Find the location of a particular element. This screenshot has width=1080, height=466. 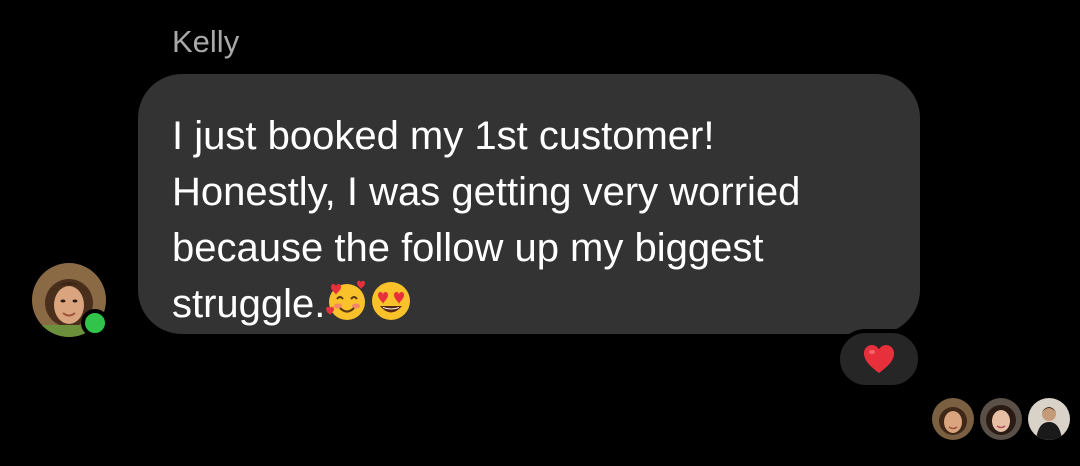

message-line-3: because the follow up my biggest is located at coordinates (468, 248).